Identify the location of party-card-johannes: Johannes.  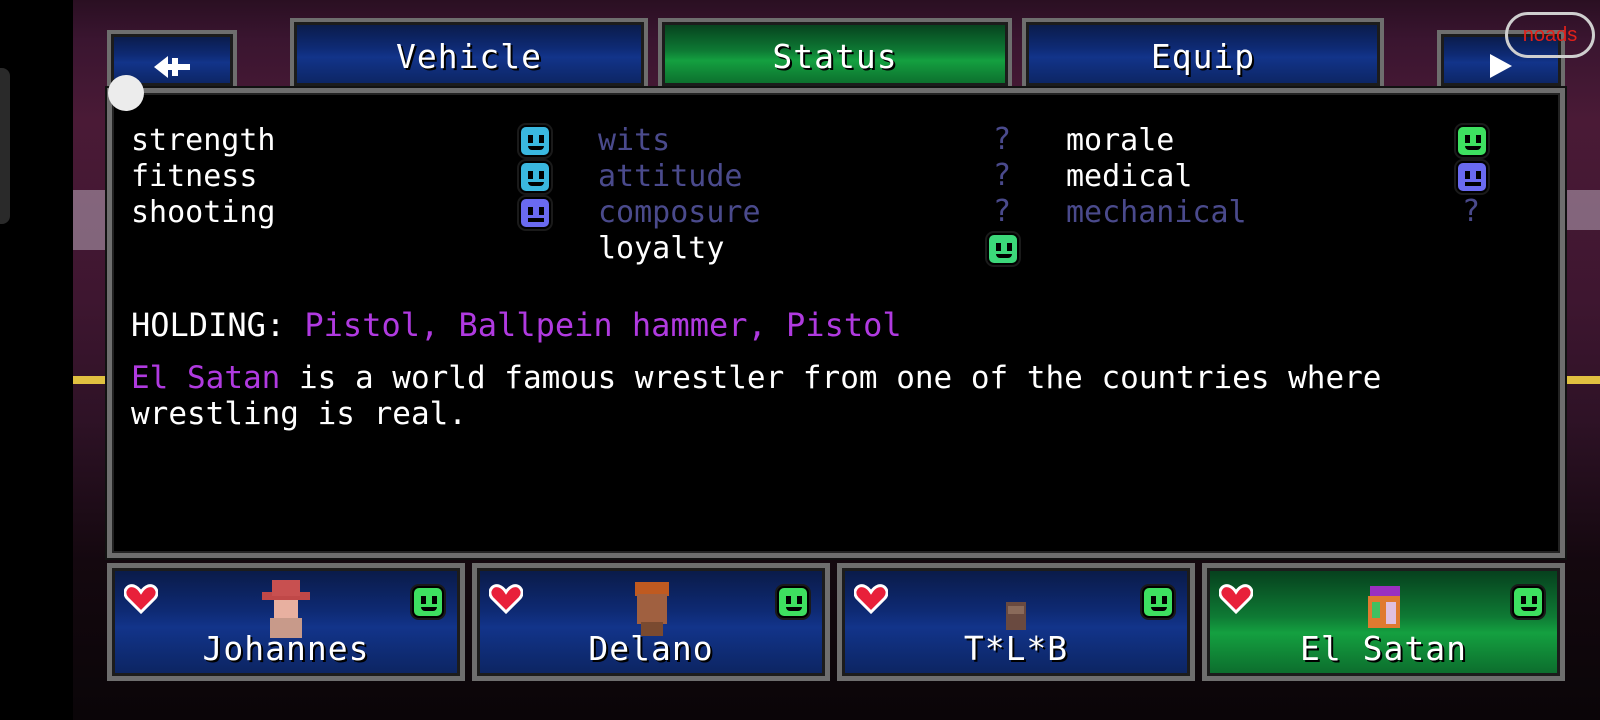
(286, 622).